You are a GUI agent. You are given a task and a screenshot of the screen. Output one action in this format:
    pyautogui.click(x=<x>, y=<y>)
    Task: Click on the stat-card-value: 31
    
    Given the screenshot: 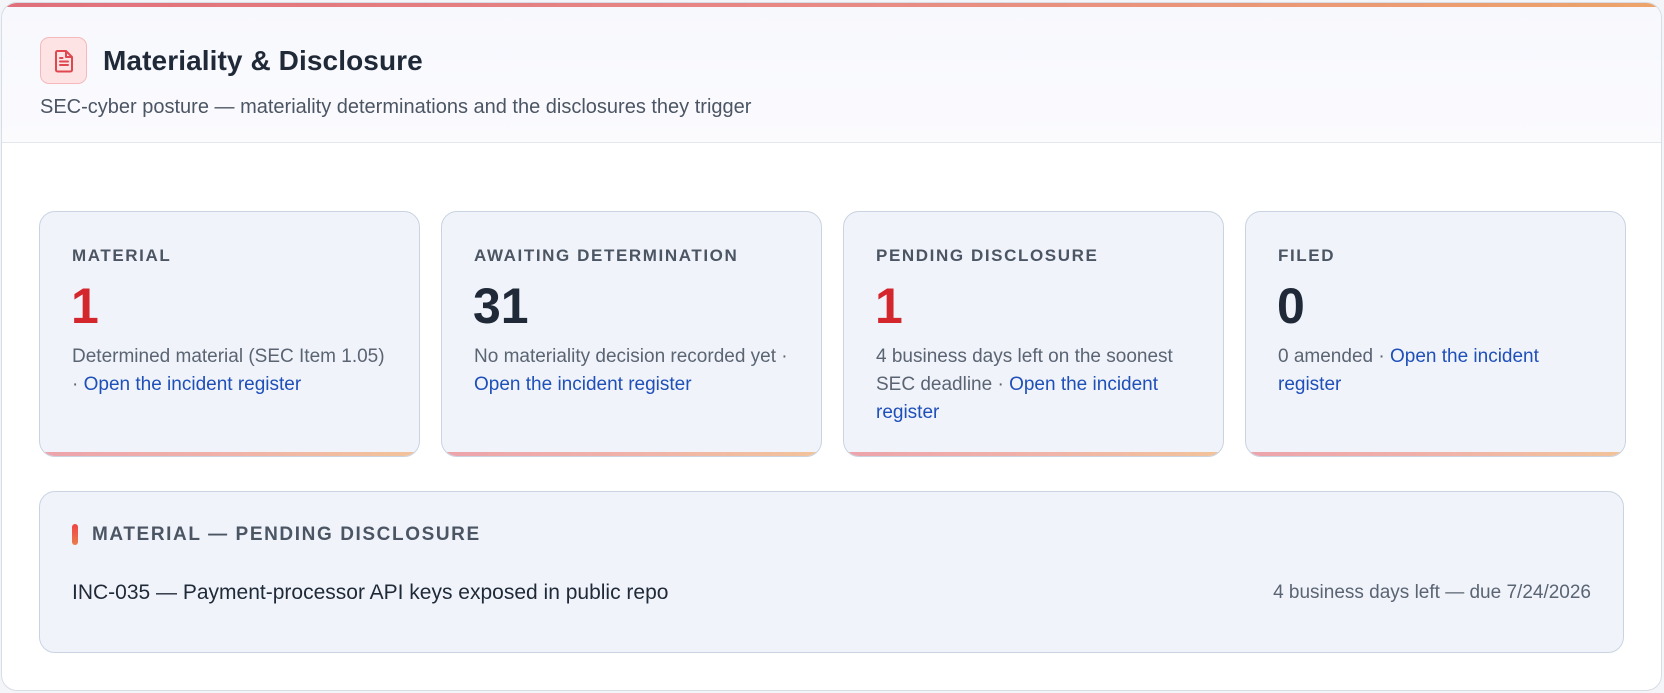 What is the action you would take?
    pyautogui.click(x=501, y=306)
    